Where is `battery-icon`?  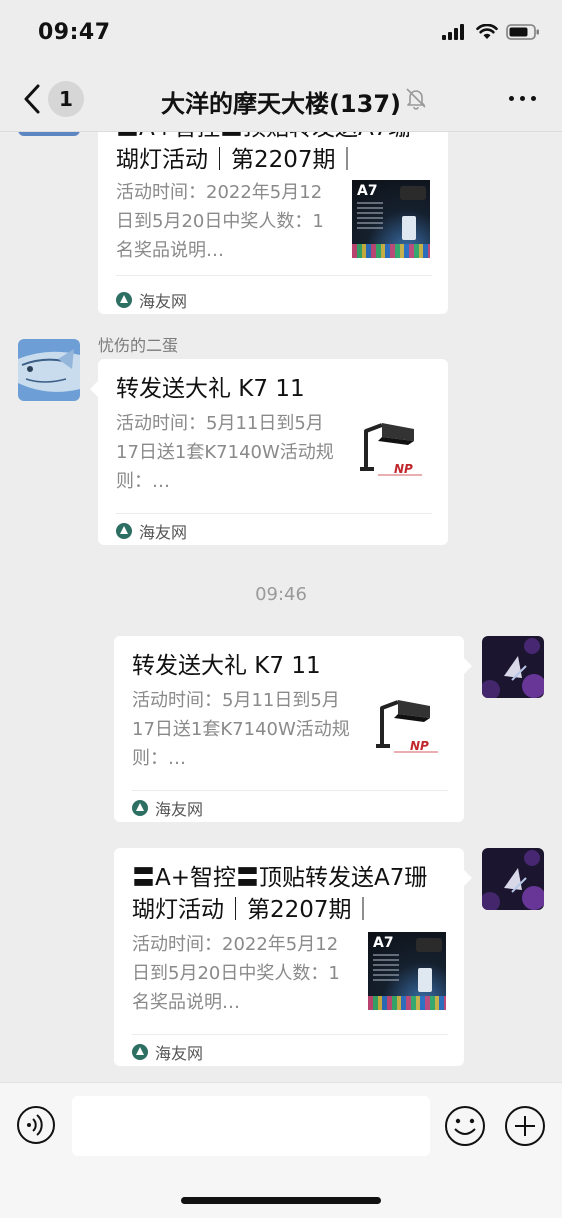 battery-icon is located at coordinates (522, 32).